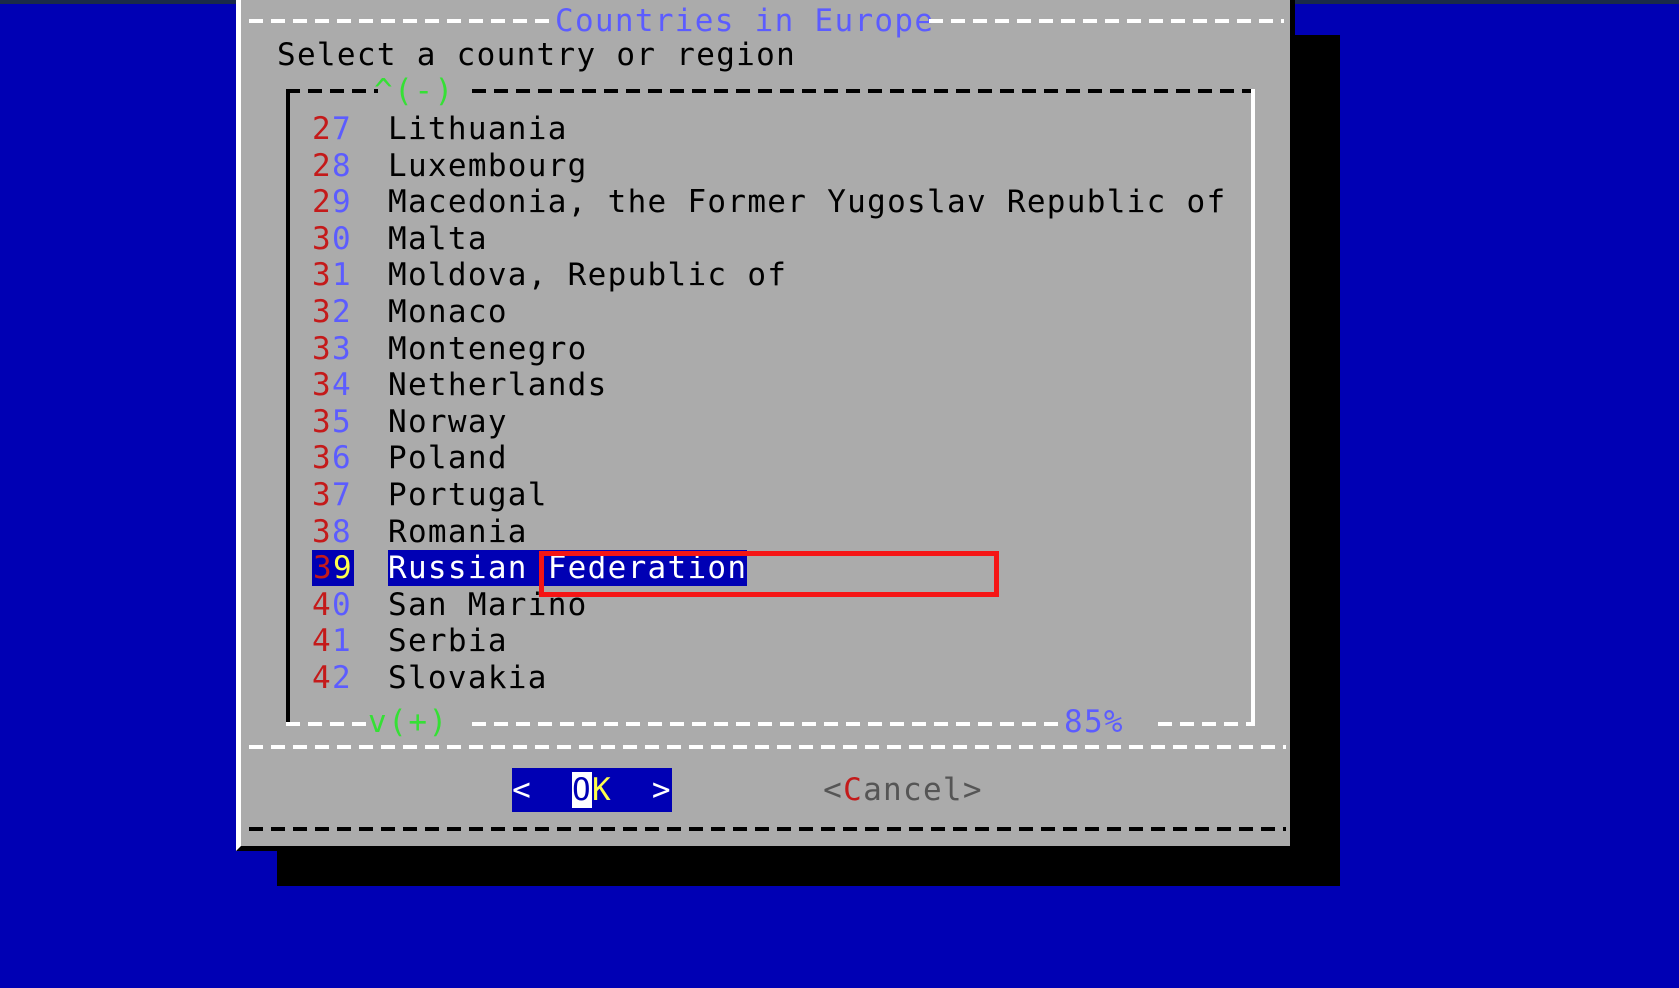 This screenshot has height=988, width=1679. I want to click on button-separator-bottom, so click(767, 829).